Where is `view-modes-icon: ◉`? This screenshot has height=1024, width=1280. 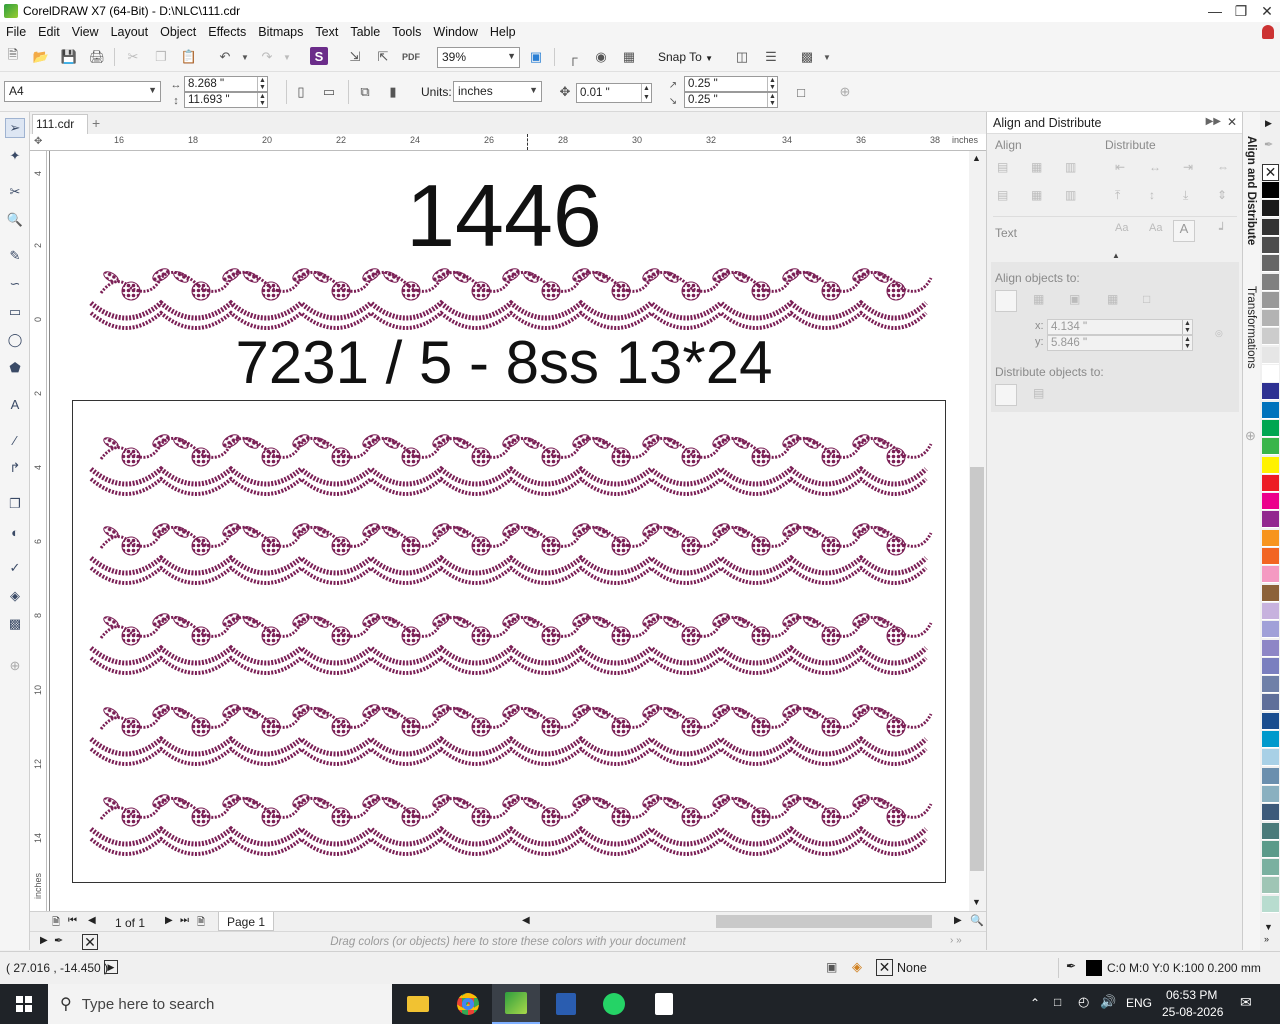
view-modes-icon: ◉ is located at coordinates (601, 57).